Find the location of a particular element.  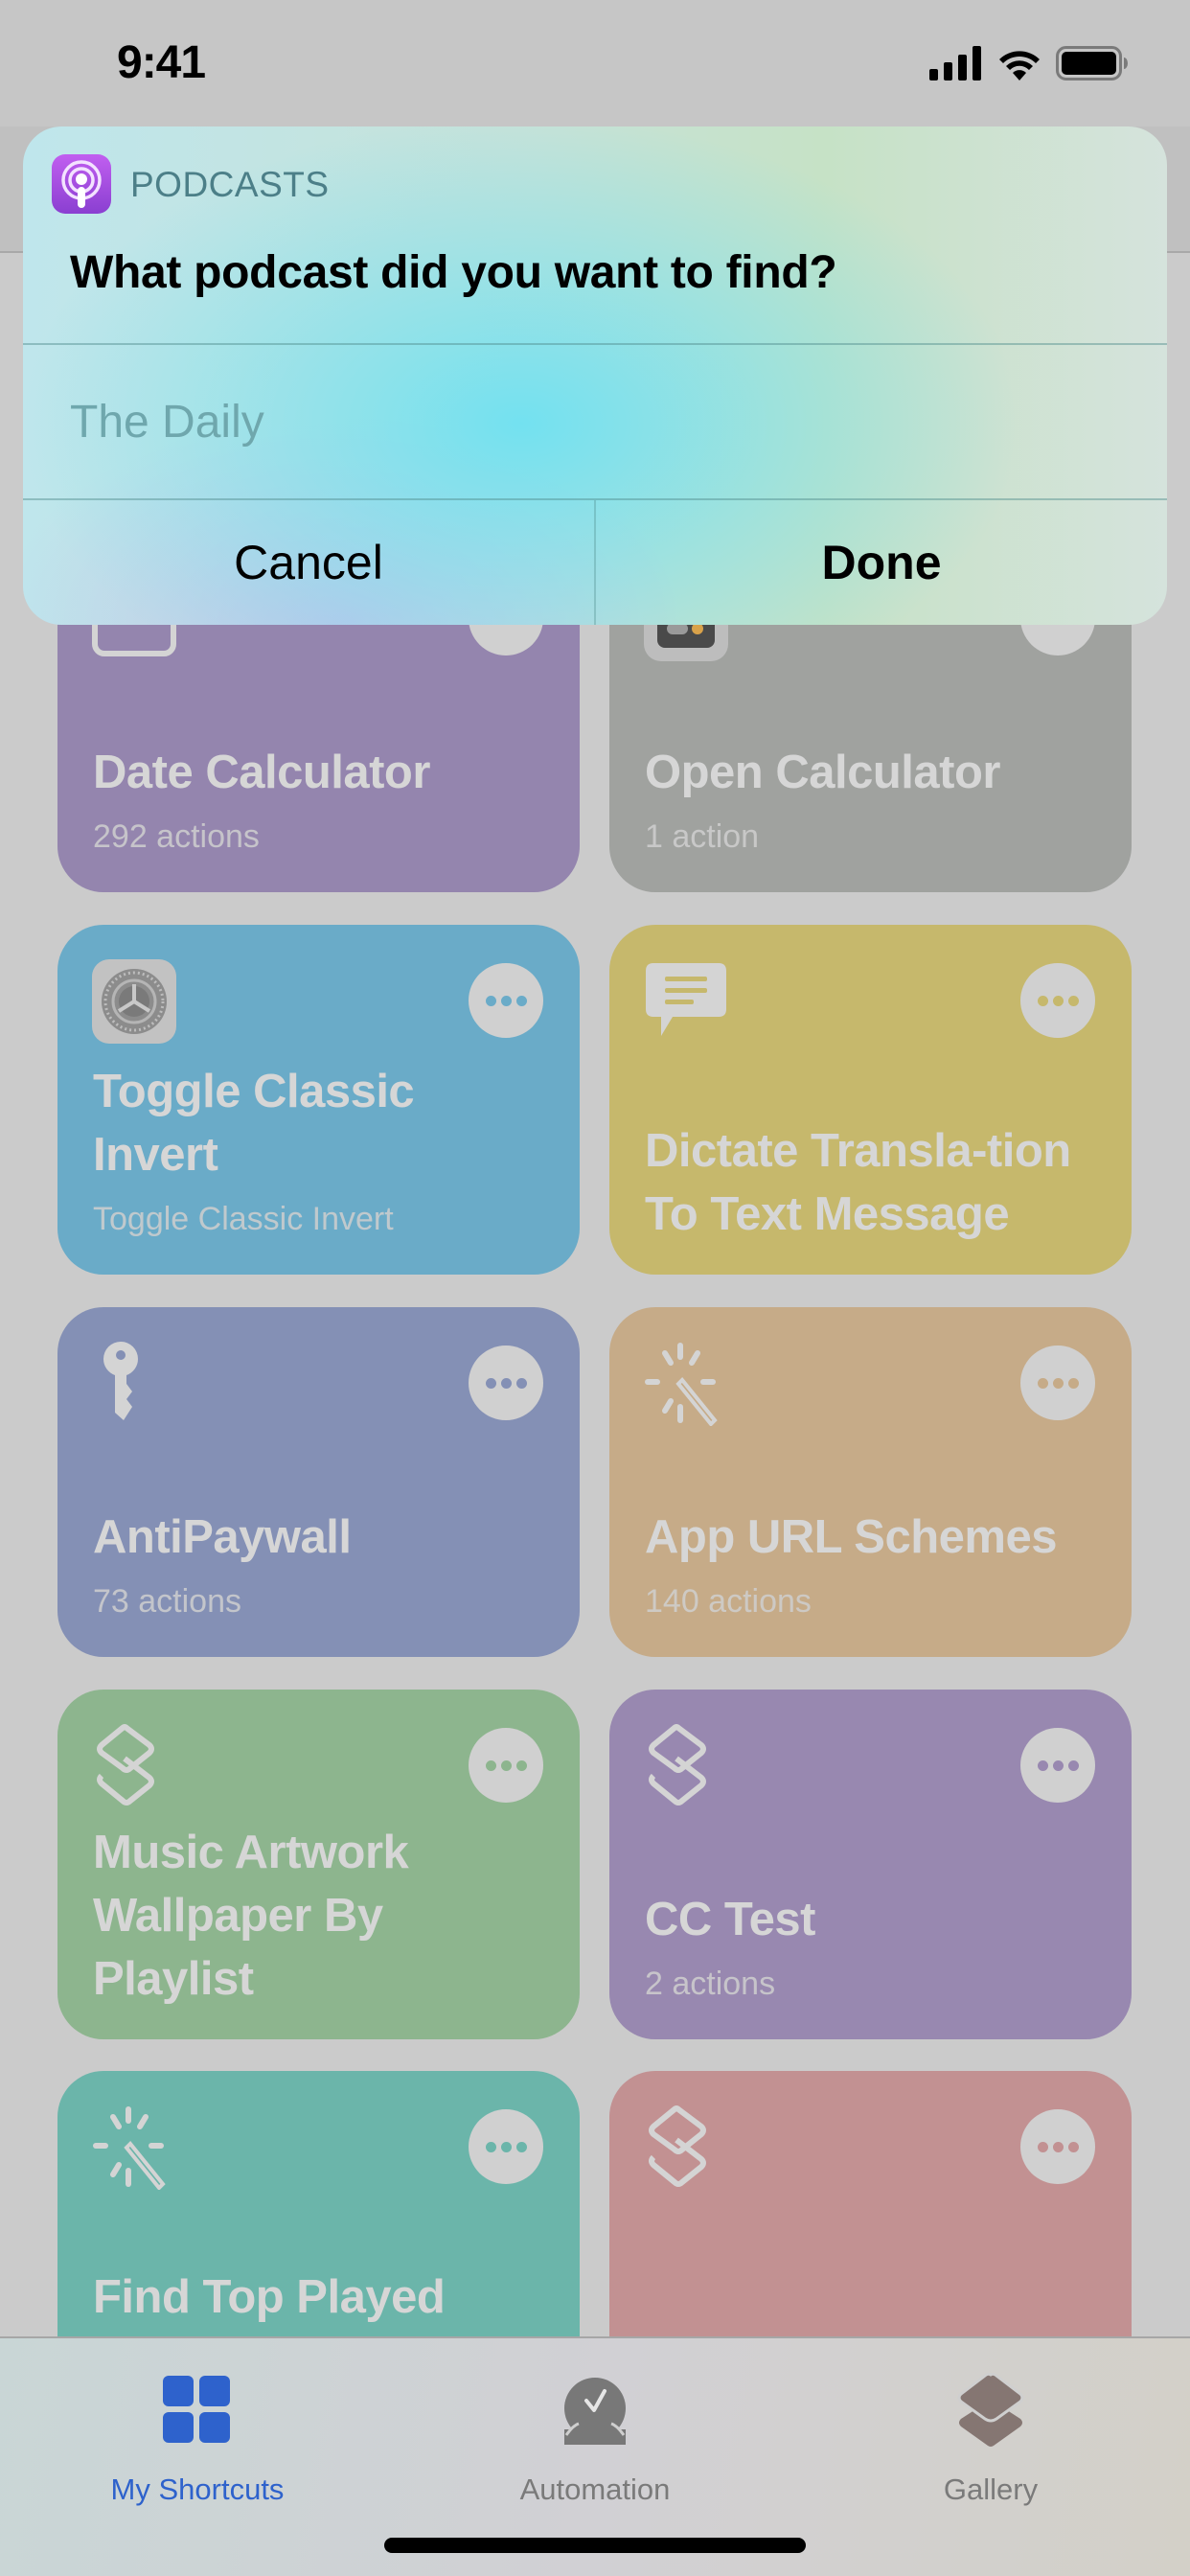

message-bubble-icon is located at coordinates (686, 1001).